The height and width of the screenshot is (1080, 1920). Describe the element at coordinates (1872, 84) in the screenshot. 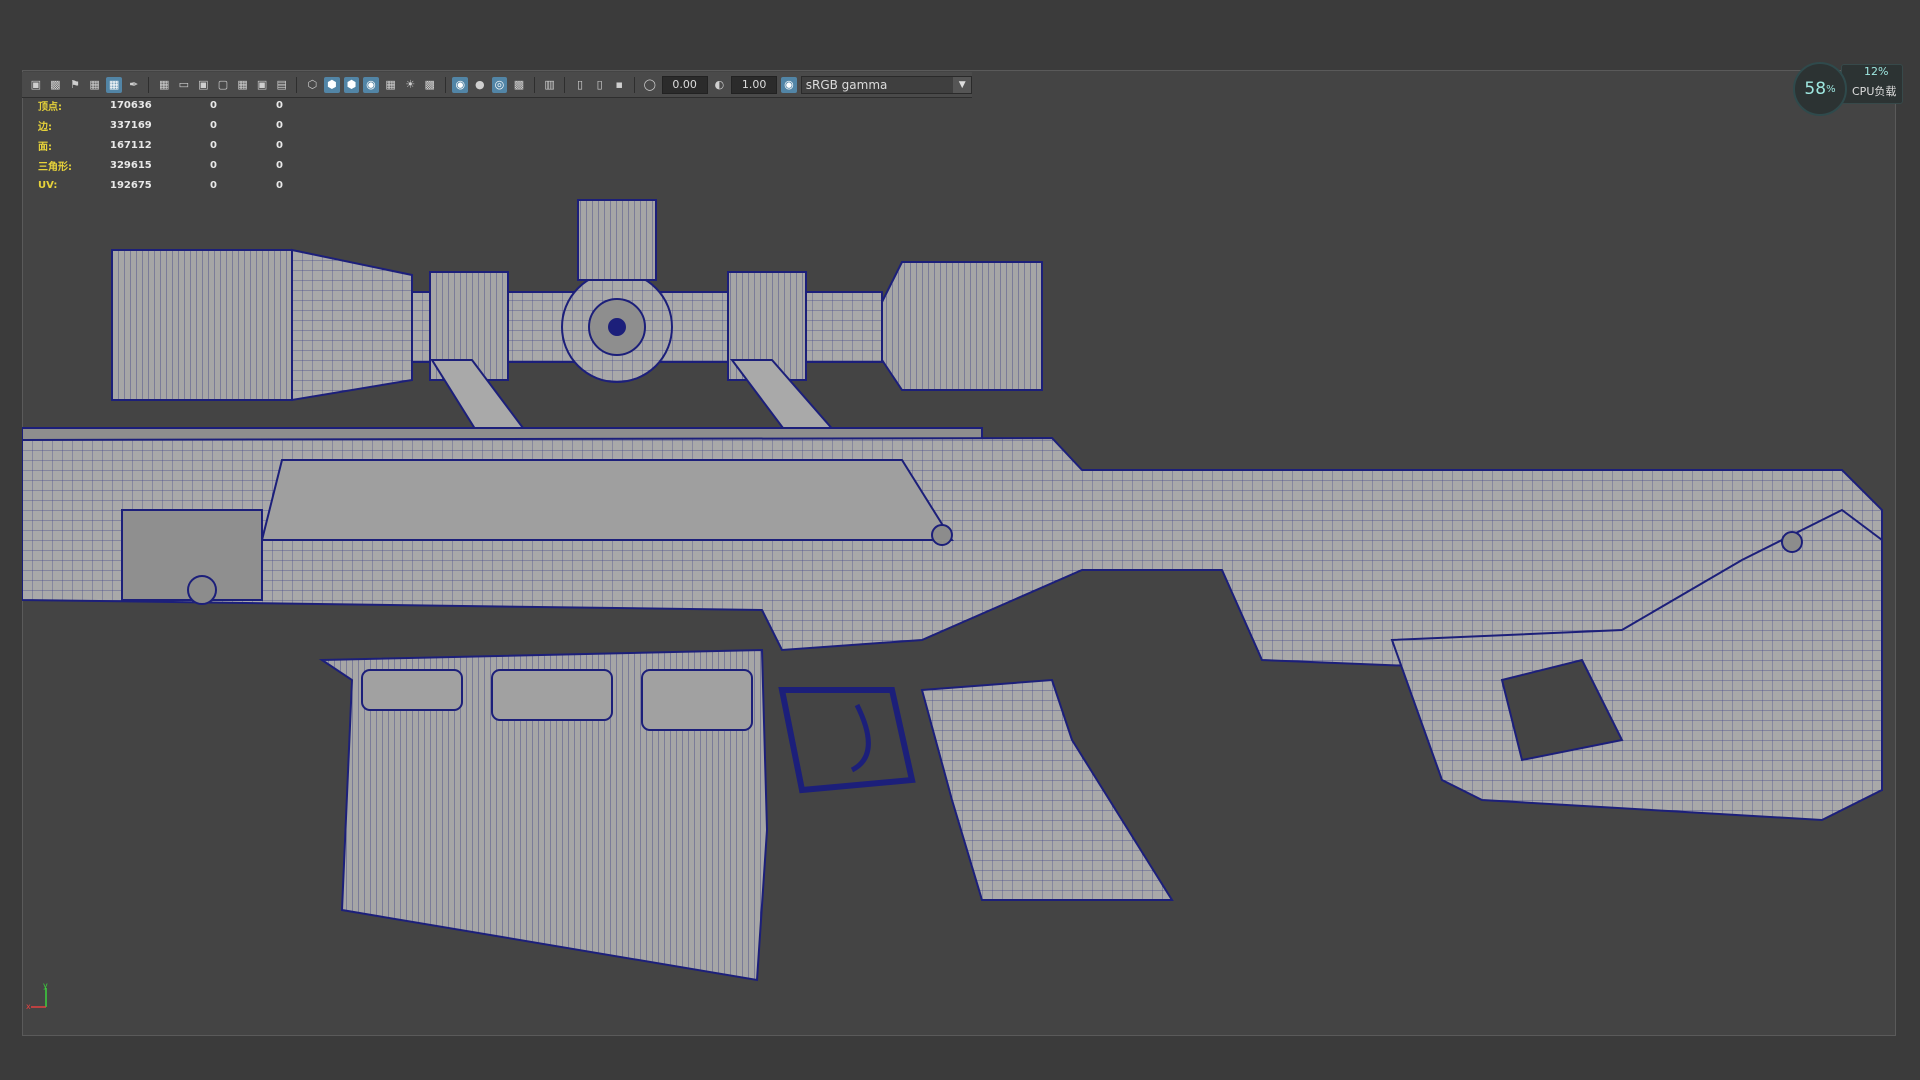

I see `cpu-panel: 12% CPU负载` at that location.